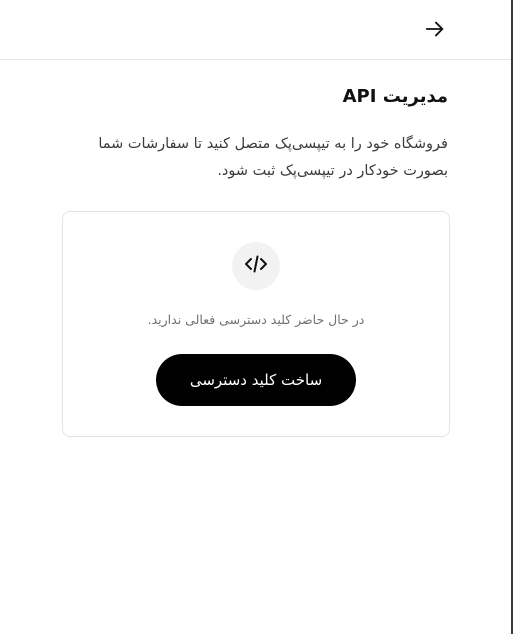 The height and width of the screenshot is (634, 513). I want to click on code-icon-circle, so click(256, 266).